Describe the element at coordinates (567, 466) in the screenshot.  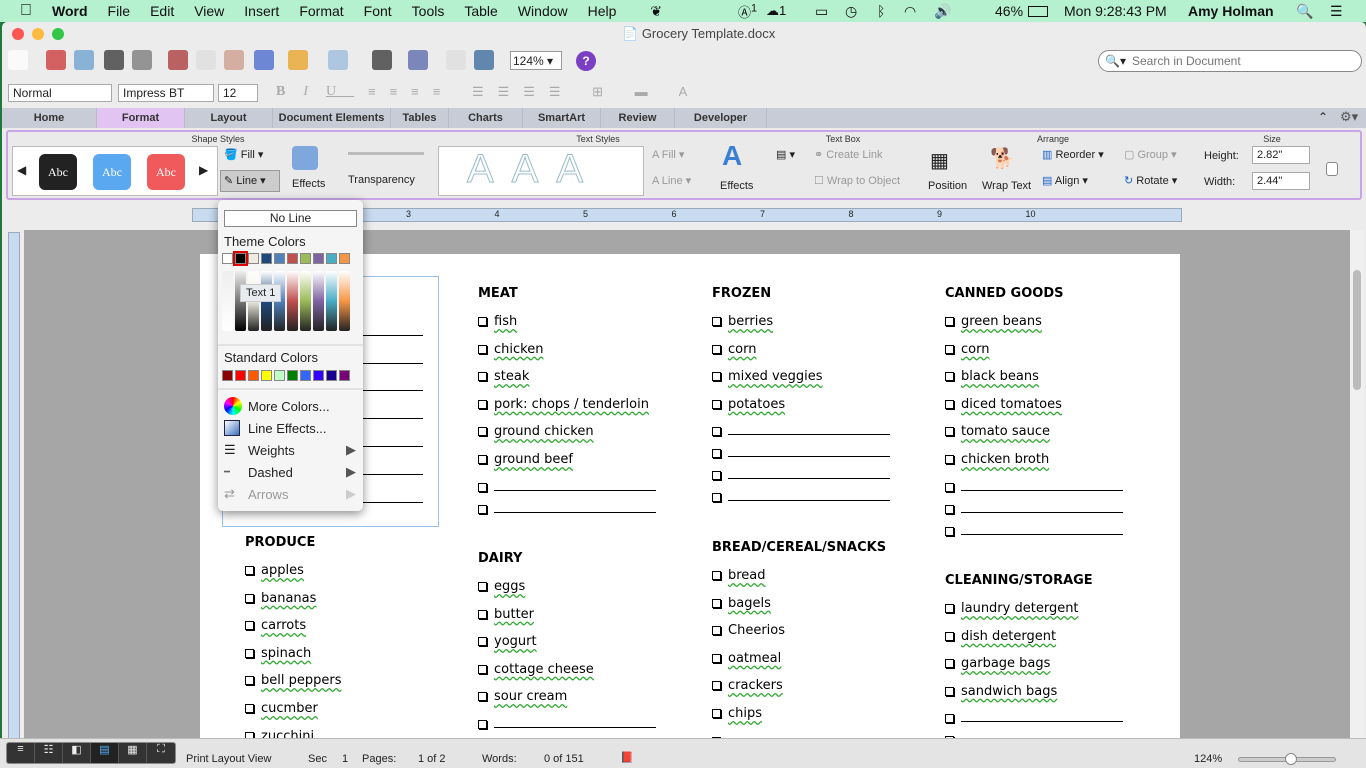
I see `list-item: ground beef` at that location.